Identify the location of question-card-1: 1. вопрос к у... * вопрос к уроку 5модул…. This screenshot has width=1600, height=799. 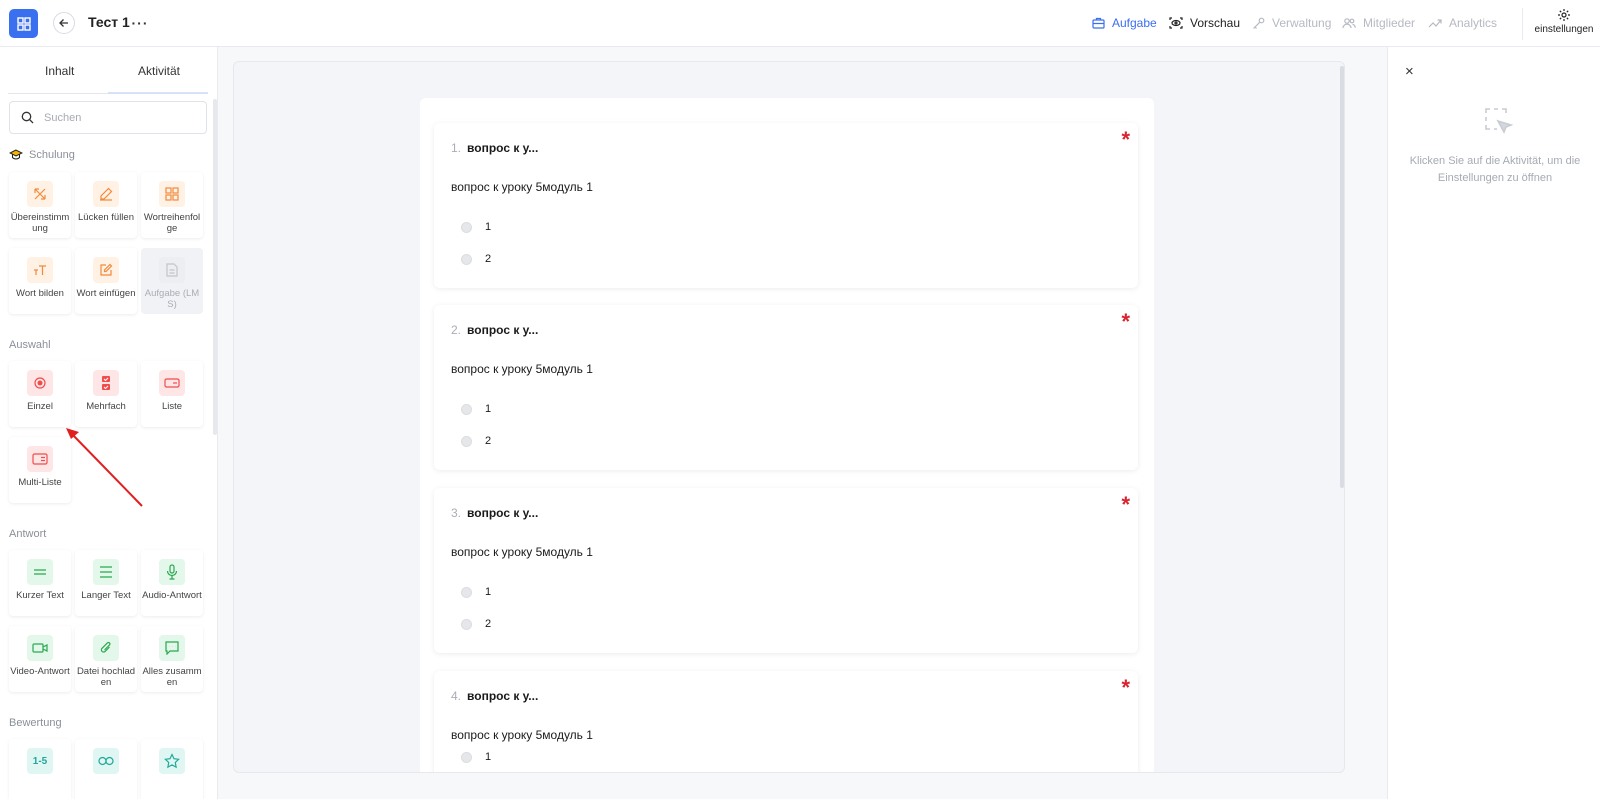
(786, 205).